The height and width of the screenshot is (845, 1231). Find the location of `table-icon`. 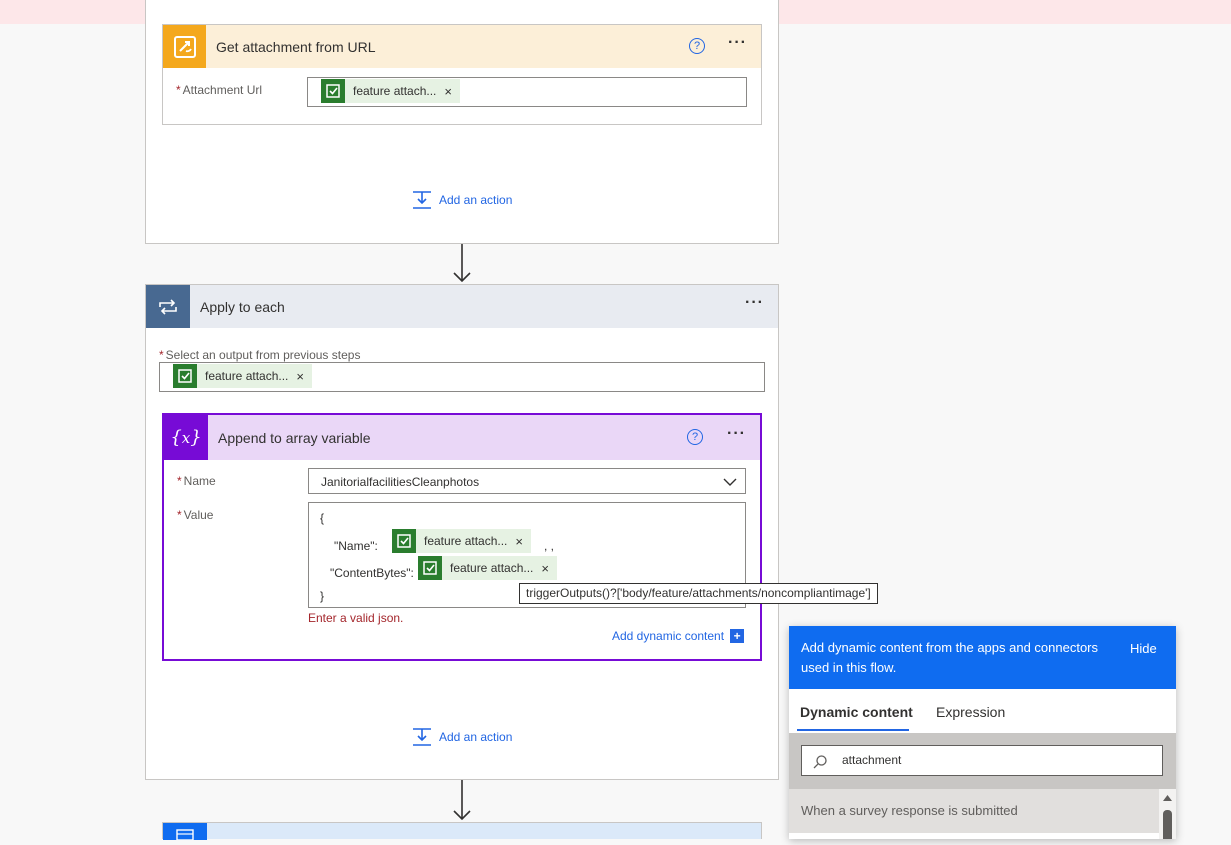

table-icon is located at coordinates (185, 832).